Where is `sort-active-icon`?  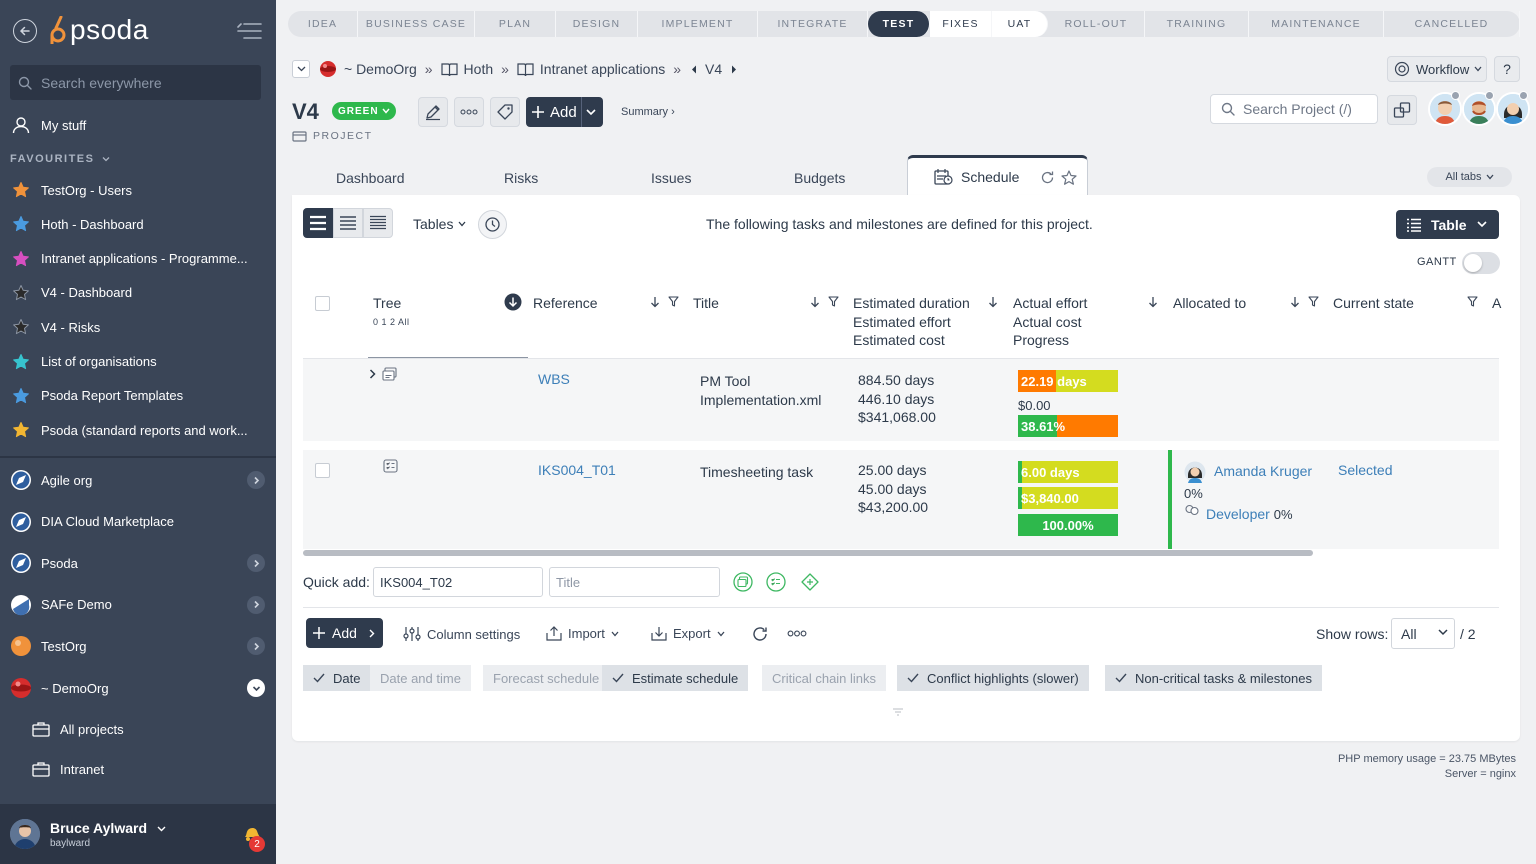 sort-active-icon is located at coordinates (513, 302).